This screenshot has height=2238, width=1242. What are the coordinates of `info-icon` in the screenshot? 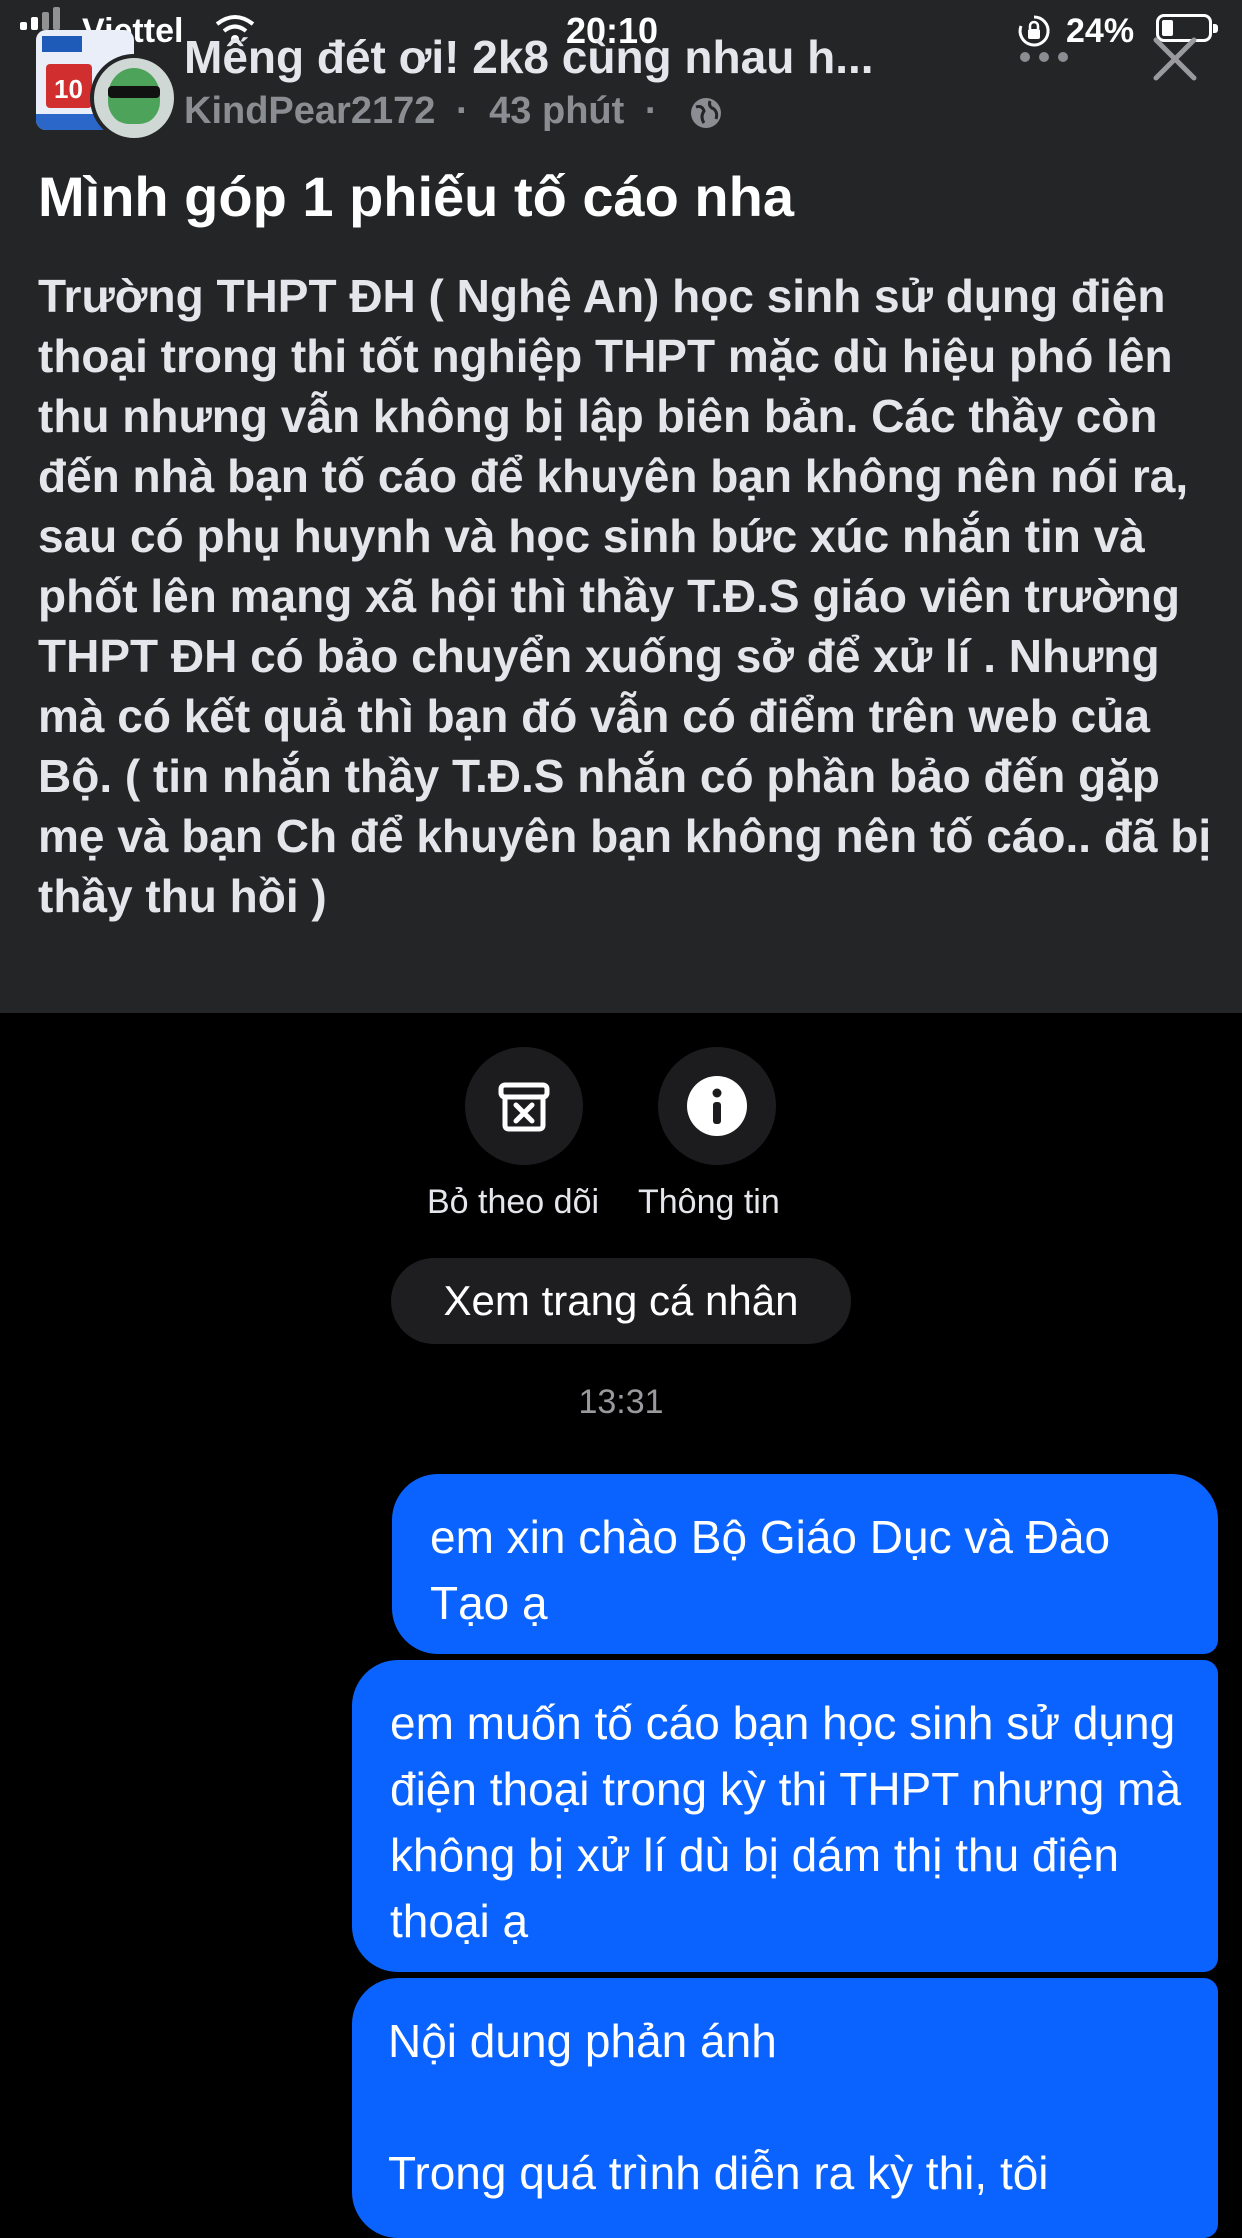 It's located at (717, 1106).